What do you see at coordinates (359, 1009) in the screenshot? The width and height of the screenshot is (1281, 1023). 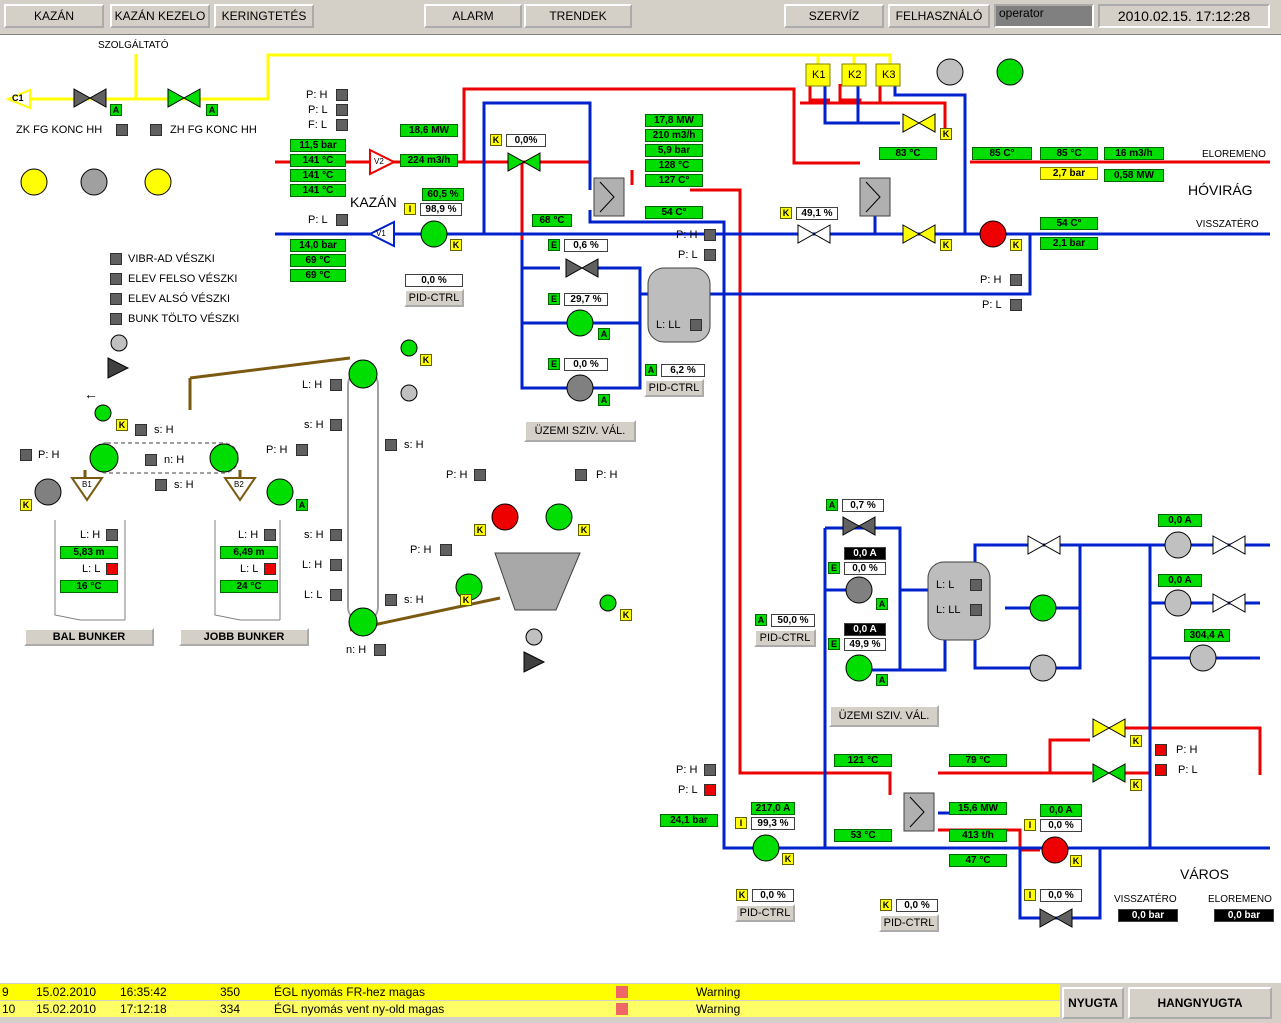 I see `alarm-message: ÉGL nyomás vent ny-old magas` at bounding box center [359, 1009].